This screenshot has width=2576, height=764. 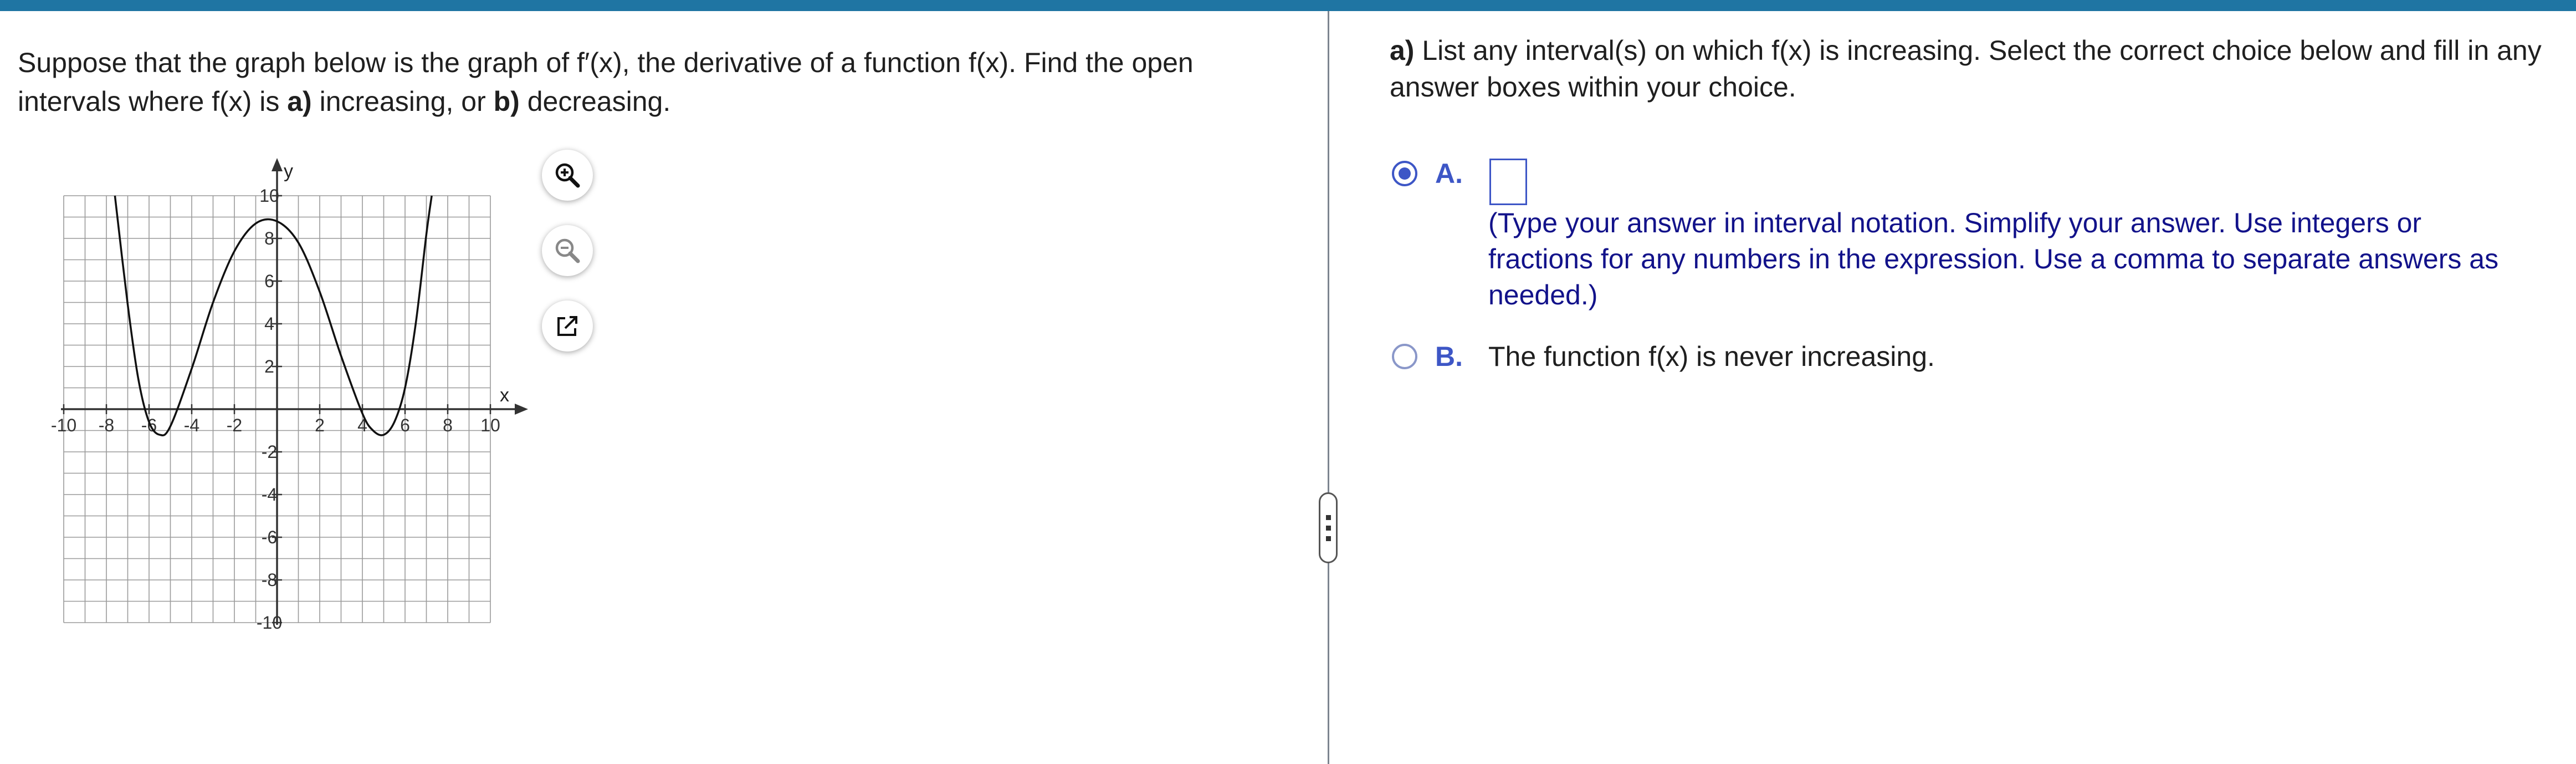 I want to click on x-tick-label: 4, so click(x=362, y=425).